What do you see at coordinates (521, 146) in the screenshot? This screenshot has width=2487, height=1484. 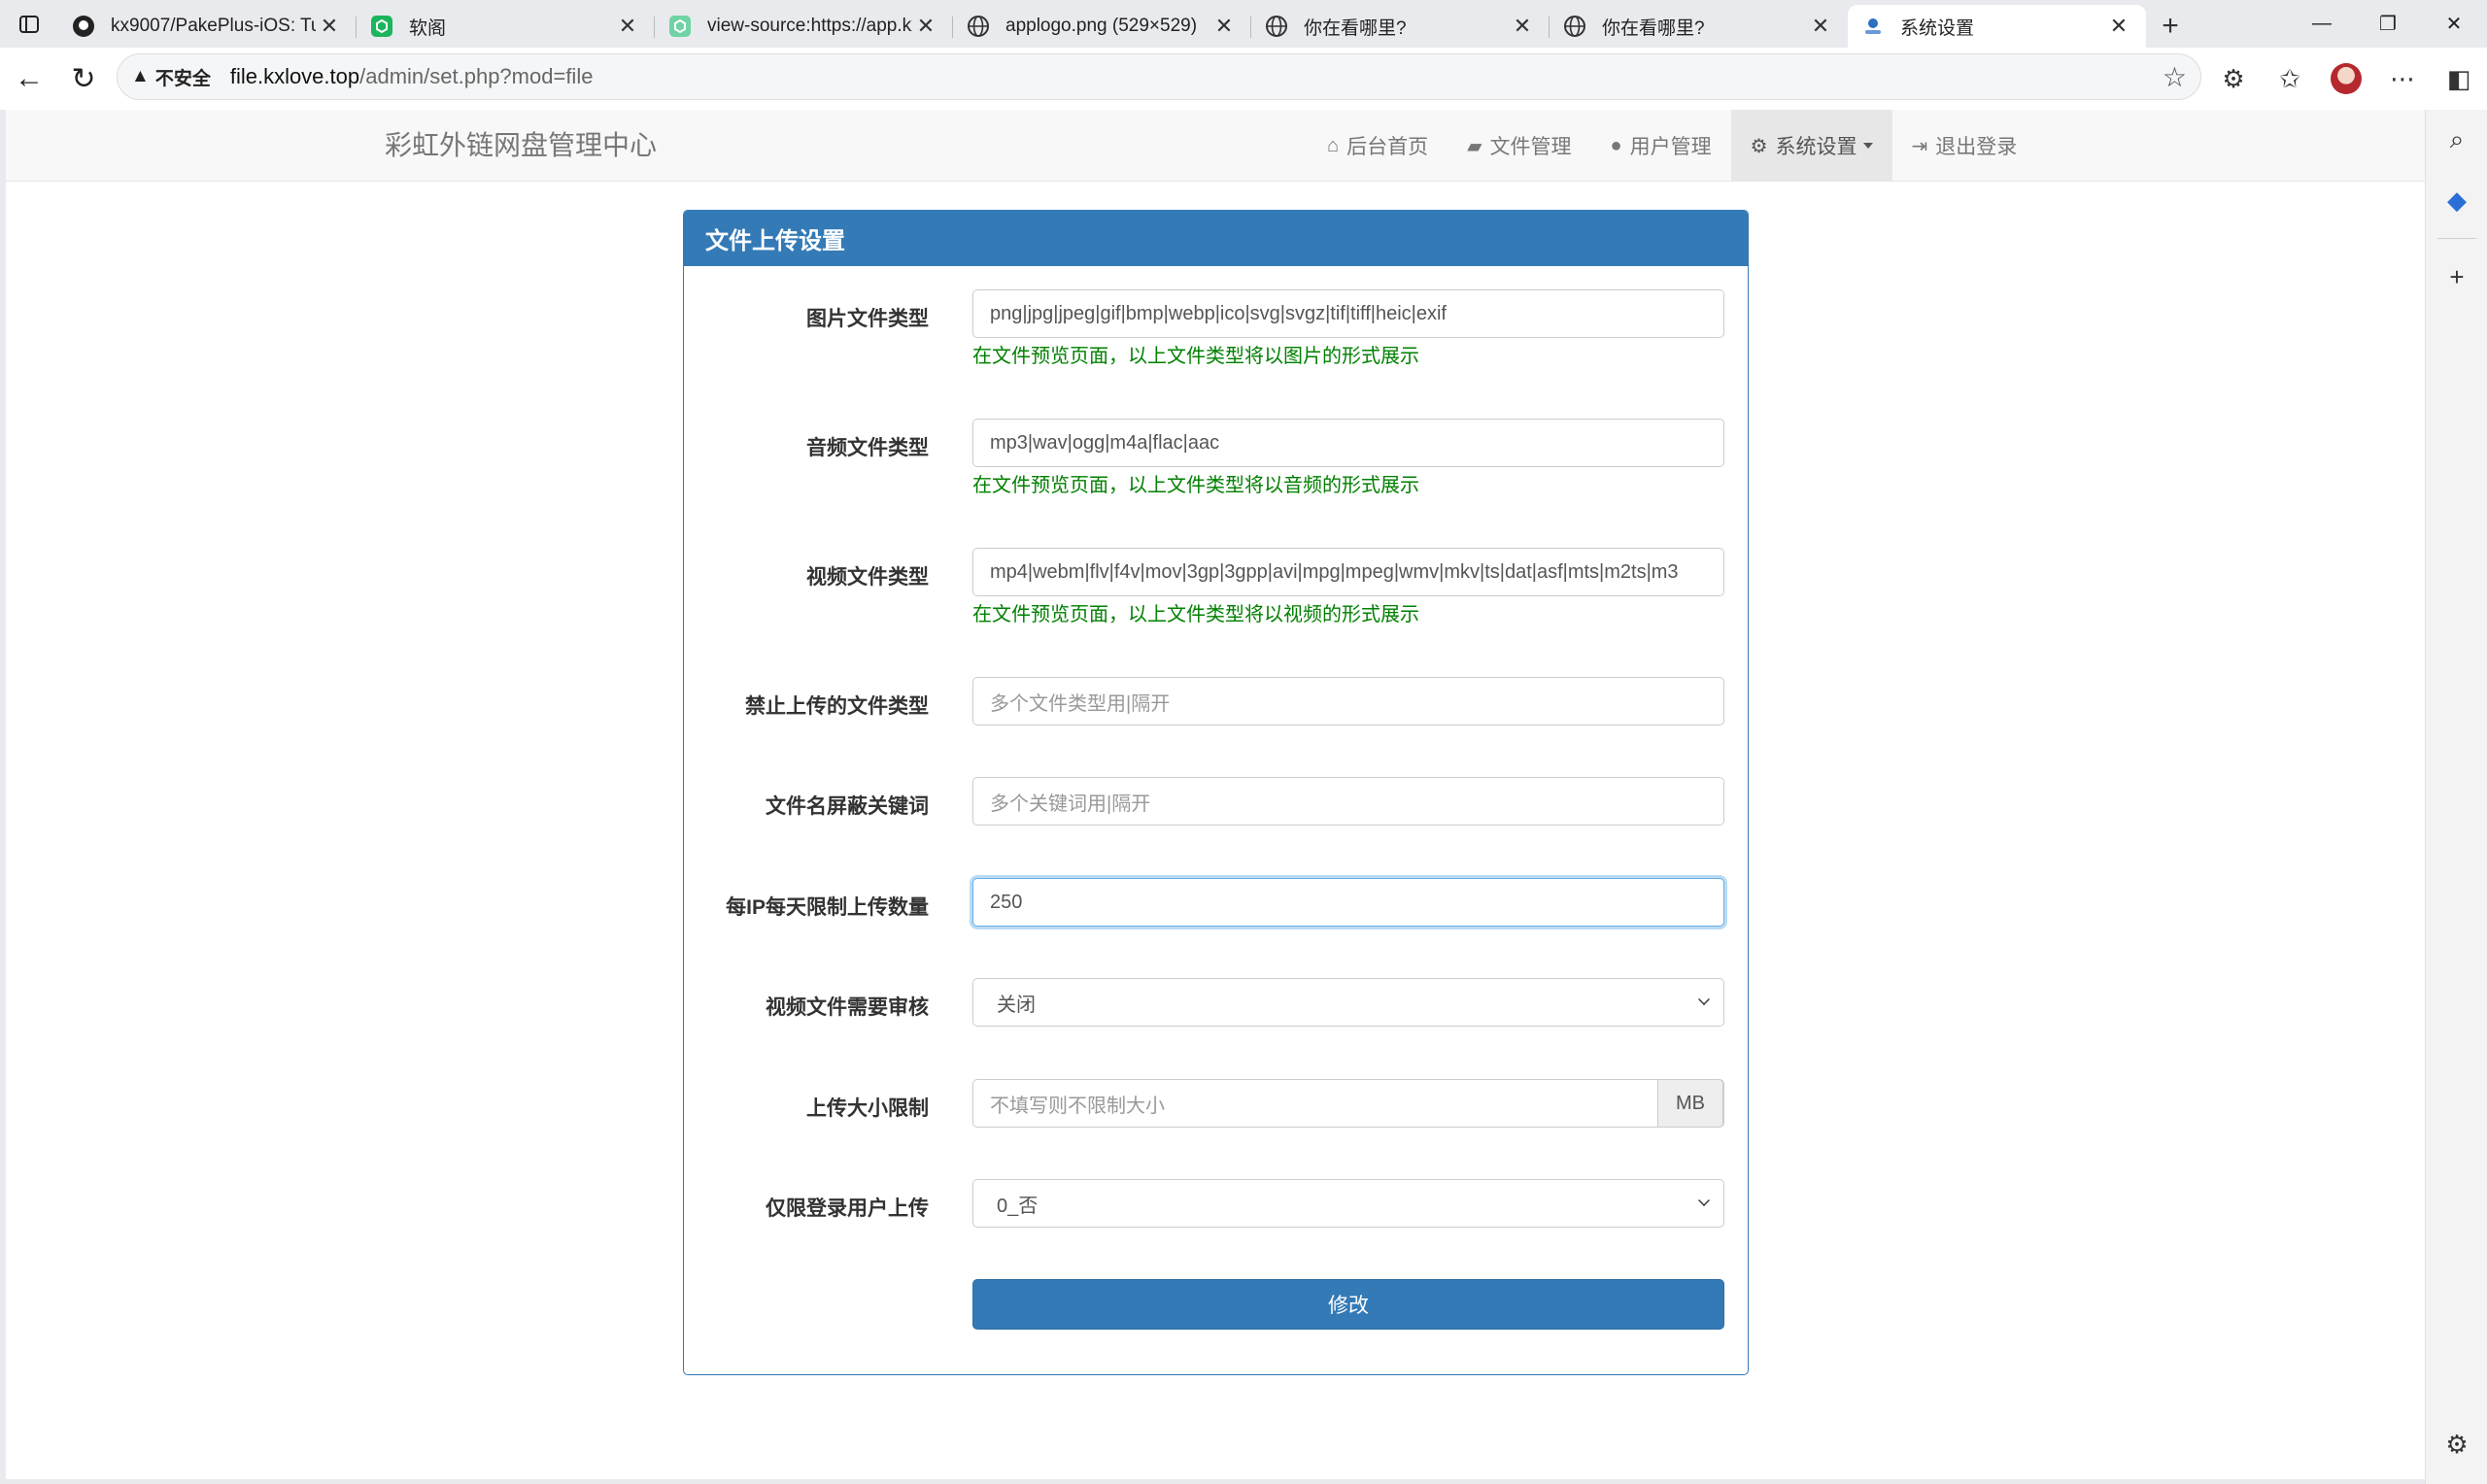 I see `site-brand: 彩虹外链网盘管理中心` at bounding box center [521, 146].